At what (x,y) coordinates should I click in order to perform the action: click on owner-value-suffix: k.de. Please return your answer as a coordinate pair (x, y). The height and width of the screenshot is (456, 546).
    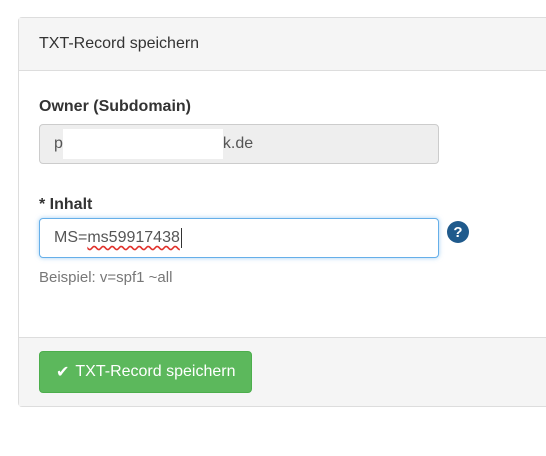
    Looking at the image, I should click on (238, 143).